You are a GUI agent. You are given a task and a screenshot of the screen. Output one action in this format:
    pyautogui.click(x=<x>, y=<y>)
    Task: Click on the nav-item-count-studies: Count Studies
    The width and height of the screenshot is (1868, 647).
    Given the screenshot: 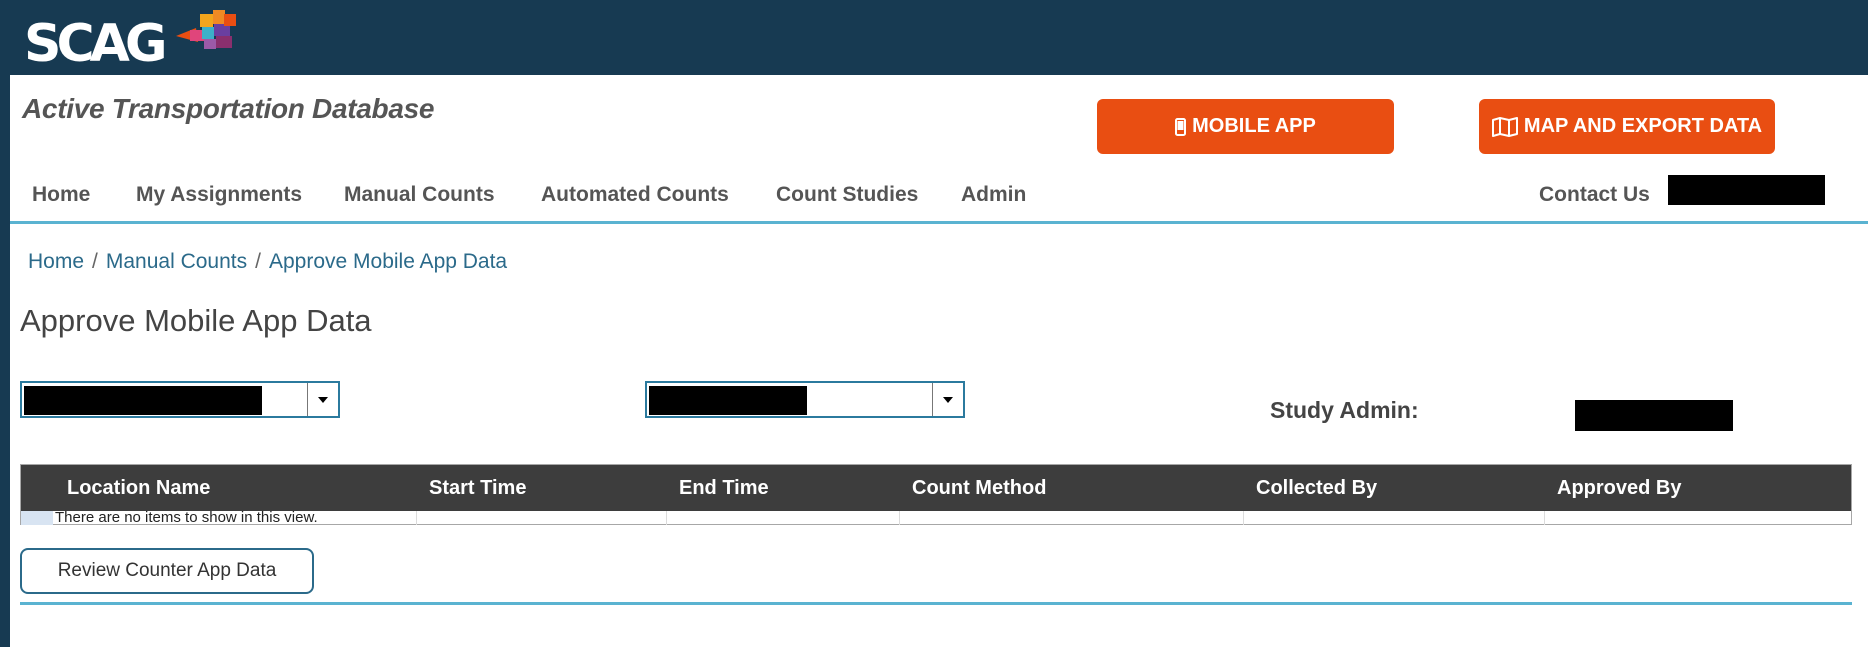 What is the action you would take?
    pyautogui.click(x=847, y=195)
    